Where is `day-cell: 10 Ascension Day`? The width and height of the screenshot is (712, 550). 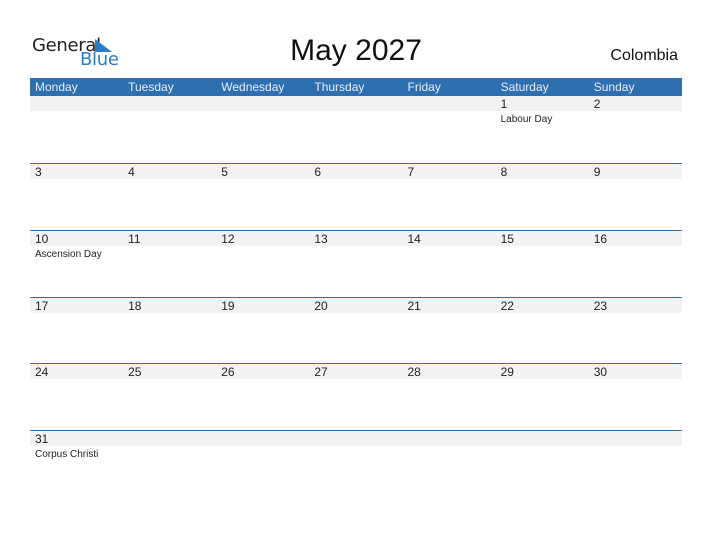 day-cell: 10 Ascension Day is located at coordinates (77, 264).